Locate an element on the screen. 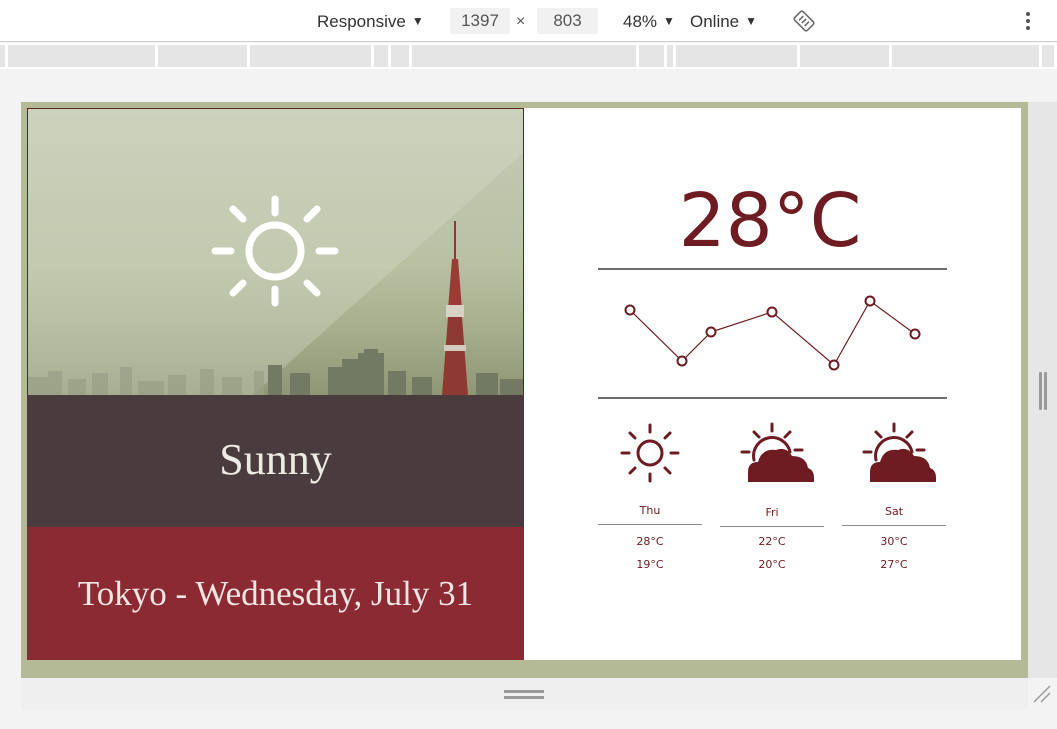 This screenshot has height=729, width=1057. corner-resize-icon is located at coordinates (1042, 694).